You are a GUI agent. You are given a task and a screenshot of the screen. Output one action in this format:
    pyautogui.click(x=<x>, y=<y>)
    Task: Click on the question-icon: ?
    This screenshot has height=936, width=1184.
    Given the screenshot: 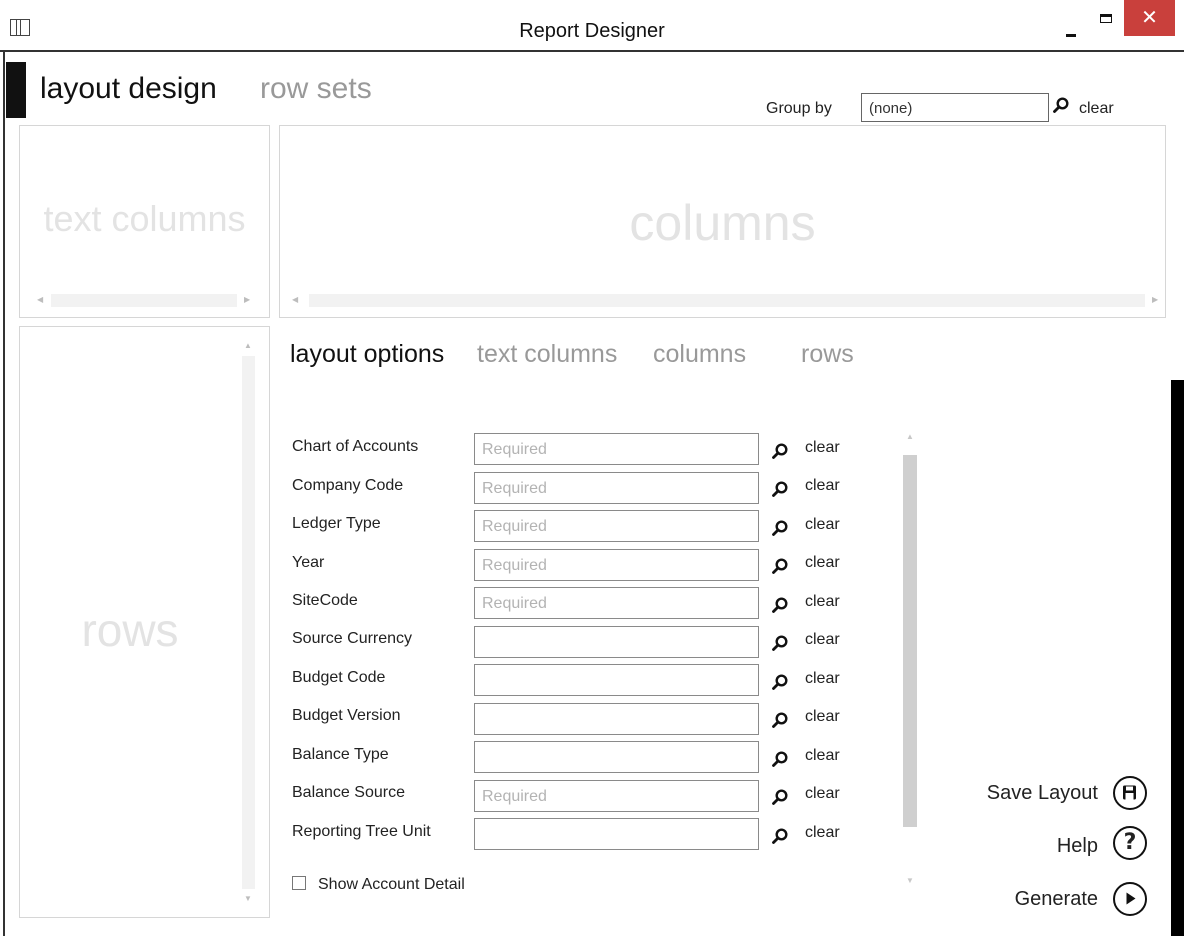 What is the action you would take?
    pyautogui.click(x=1130, y=843)
    